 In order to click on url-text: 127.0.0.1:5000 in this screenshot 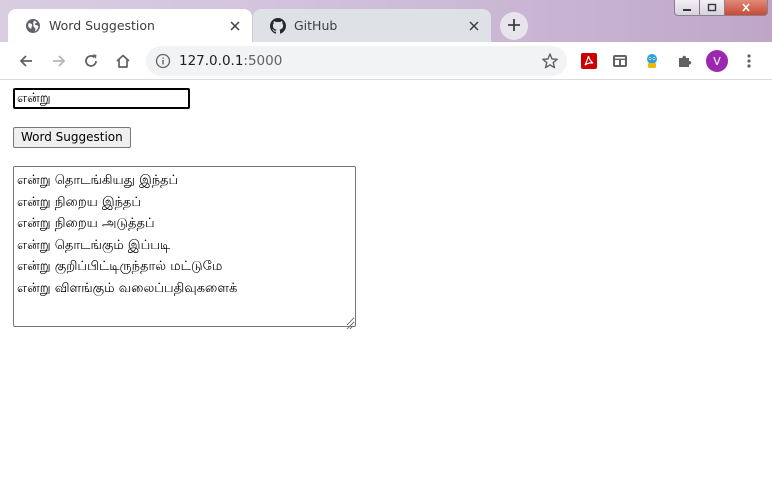, I will do `click(230, 61)`.